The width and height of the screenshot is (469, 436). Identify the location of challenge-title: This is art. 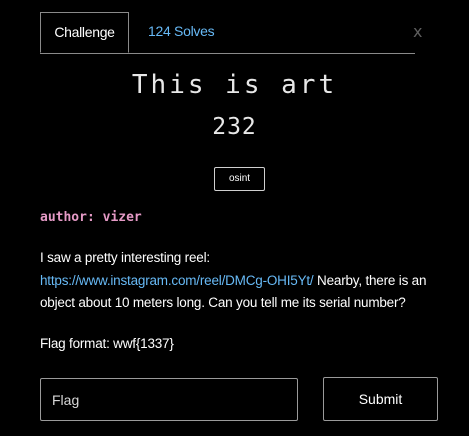
(234, 85).